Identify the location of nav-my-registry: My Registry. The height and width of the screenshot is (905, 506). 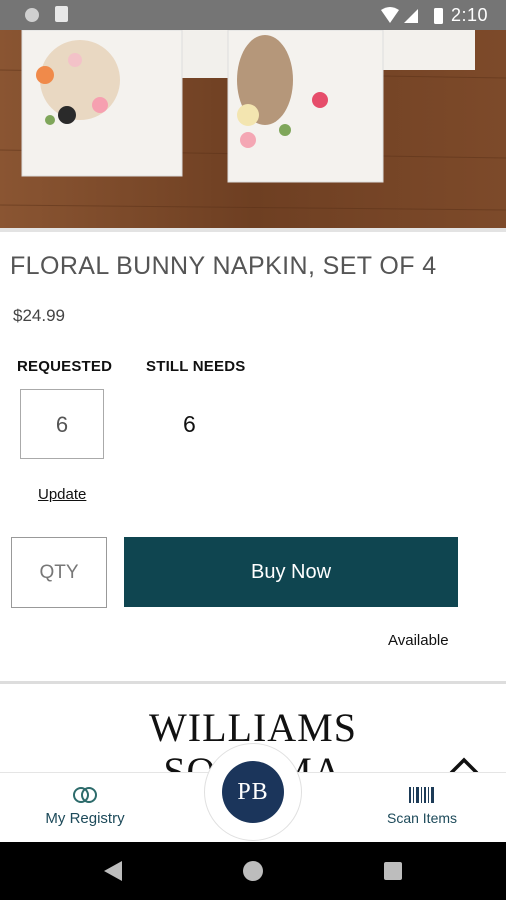
(85, 806).